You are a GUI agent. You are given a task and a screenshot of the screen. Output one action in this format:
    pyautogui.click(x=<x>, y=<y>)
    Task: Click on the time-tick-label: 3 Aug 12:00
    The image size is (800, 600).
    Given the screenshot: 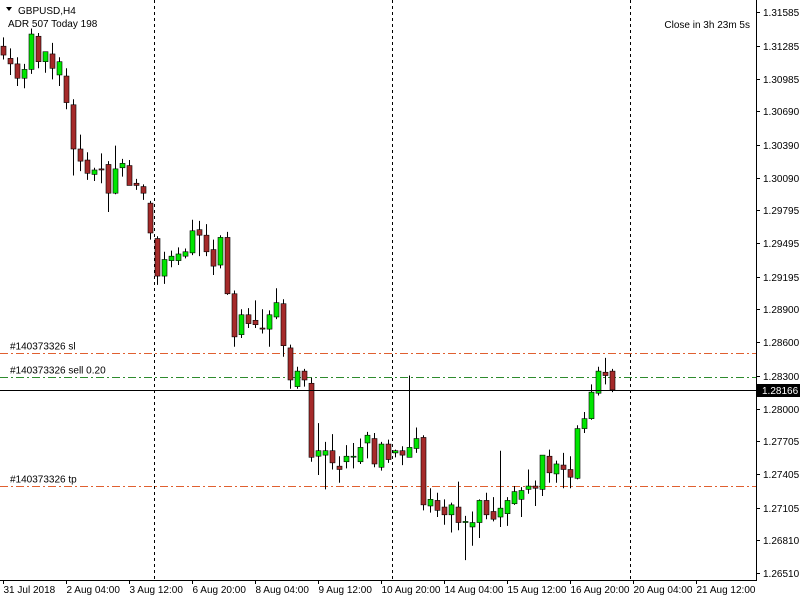 What is the action you would take?
    pyautogui.click(x=157, y=590)
    